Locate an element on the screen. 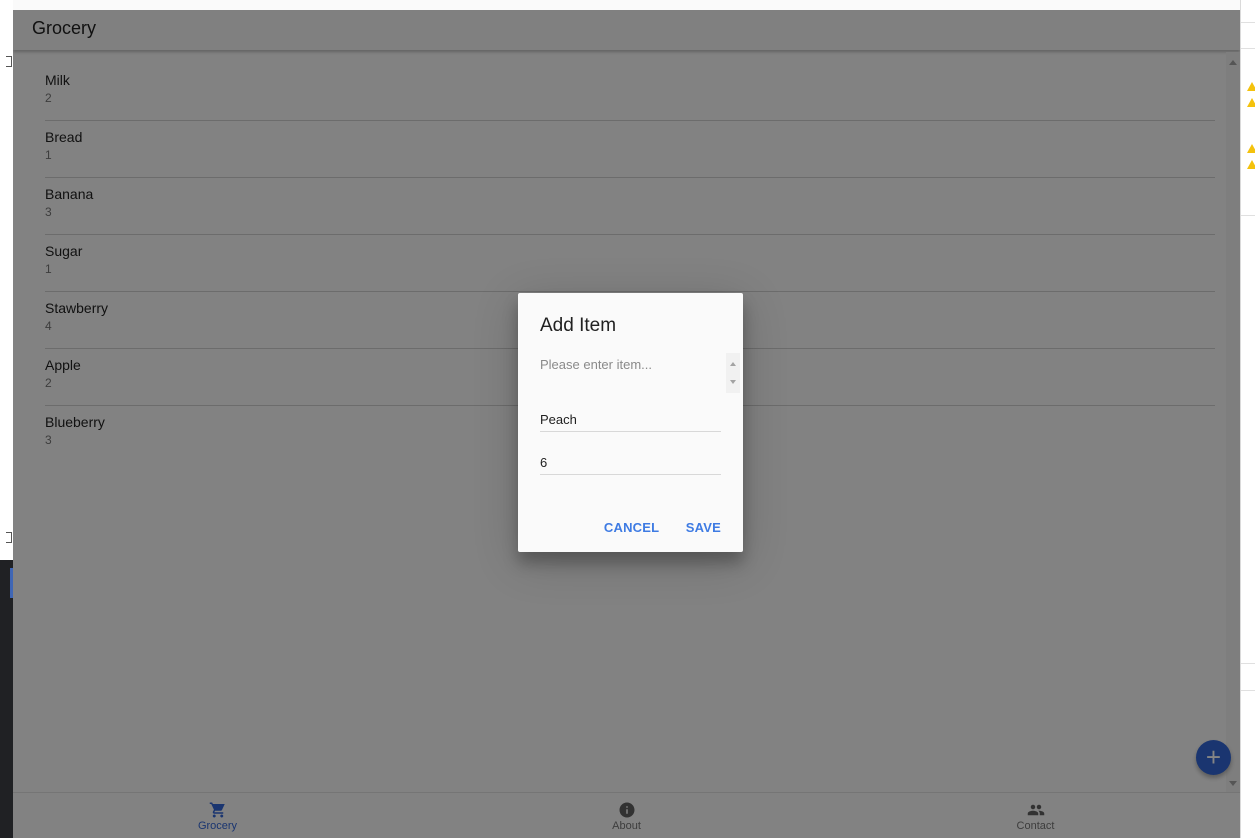  scroll-down-arrow-icon is located at coordinates (733, 382).